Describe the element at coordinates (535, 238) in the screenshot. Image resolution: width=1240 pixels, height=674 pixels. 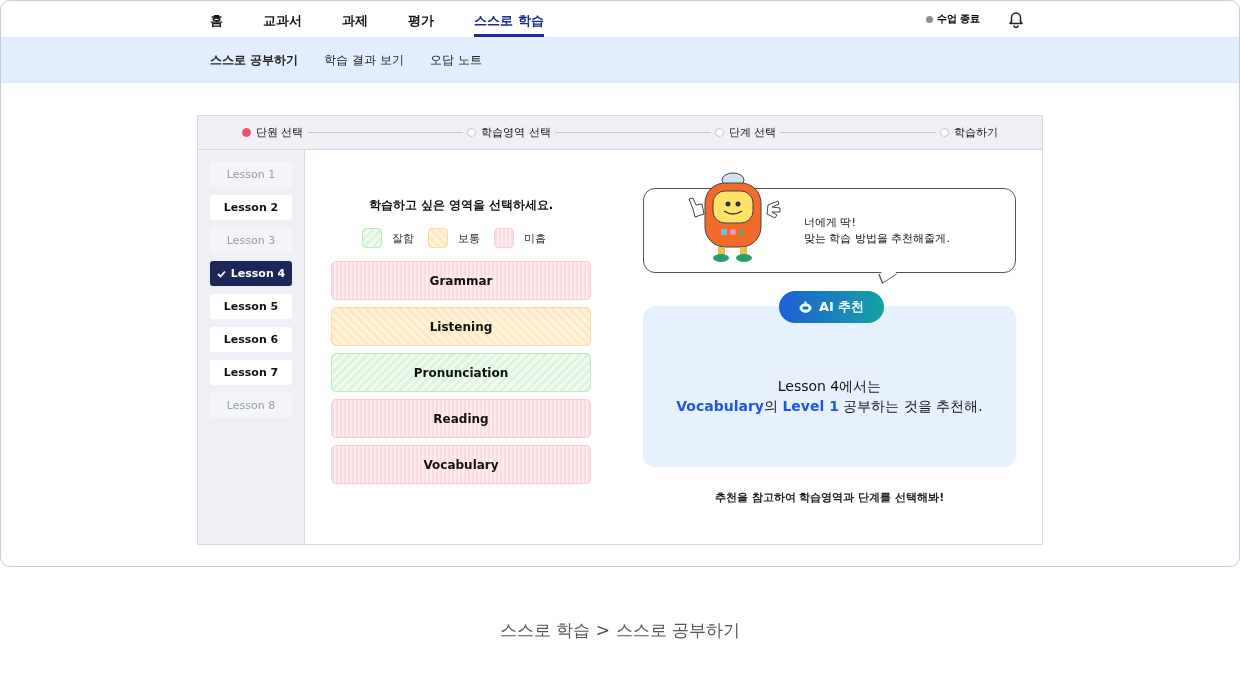
I see `legend-label: 미흡` at that location.